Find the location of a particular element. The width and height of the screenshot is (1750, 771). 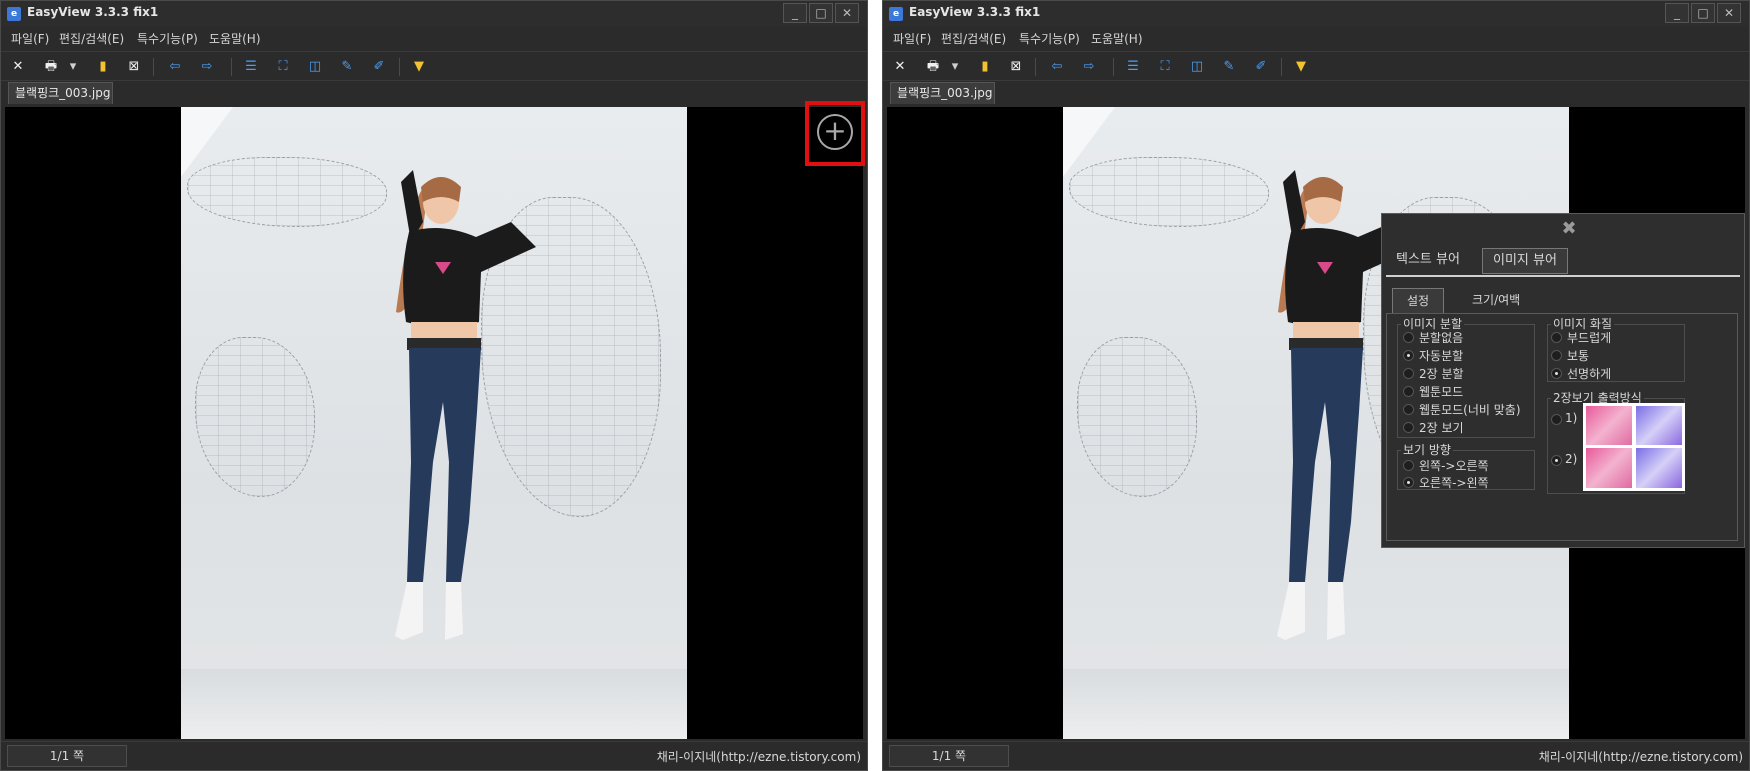

split-none-radio is located at coordinates (1408, 337).